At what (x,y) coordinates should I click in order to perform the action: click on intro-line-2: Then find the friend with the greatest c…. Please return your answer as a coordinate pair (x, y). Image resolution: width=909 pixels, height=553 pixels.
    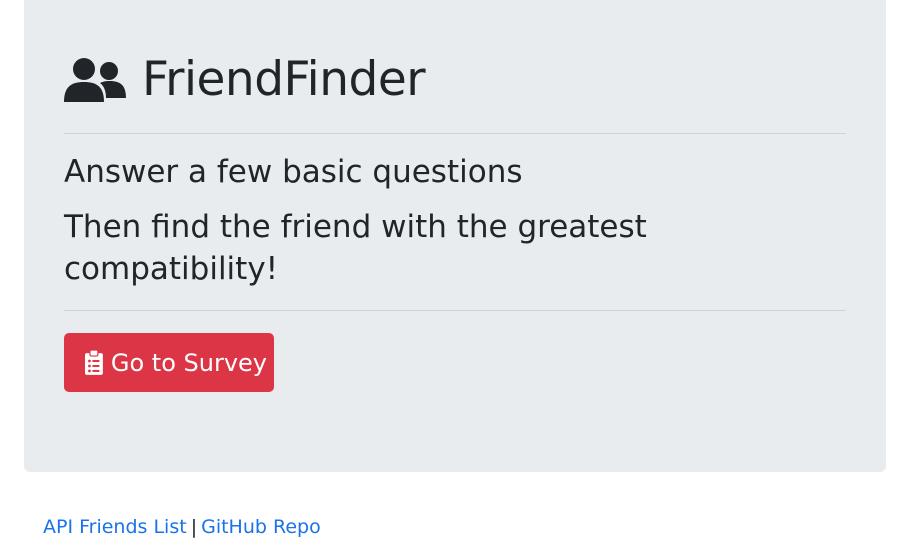
    Looking at the image, I should click on (355, 248).